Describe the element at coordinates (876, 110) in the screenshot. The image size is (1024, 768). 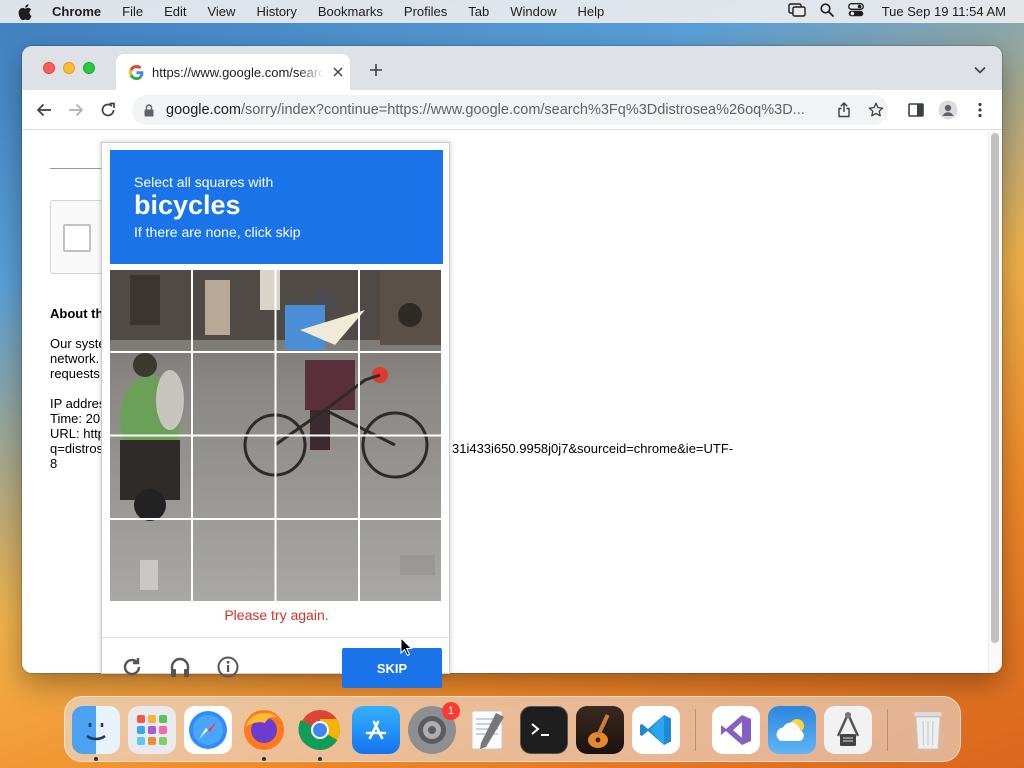
I see `bookmark-star-icon` at that location.